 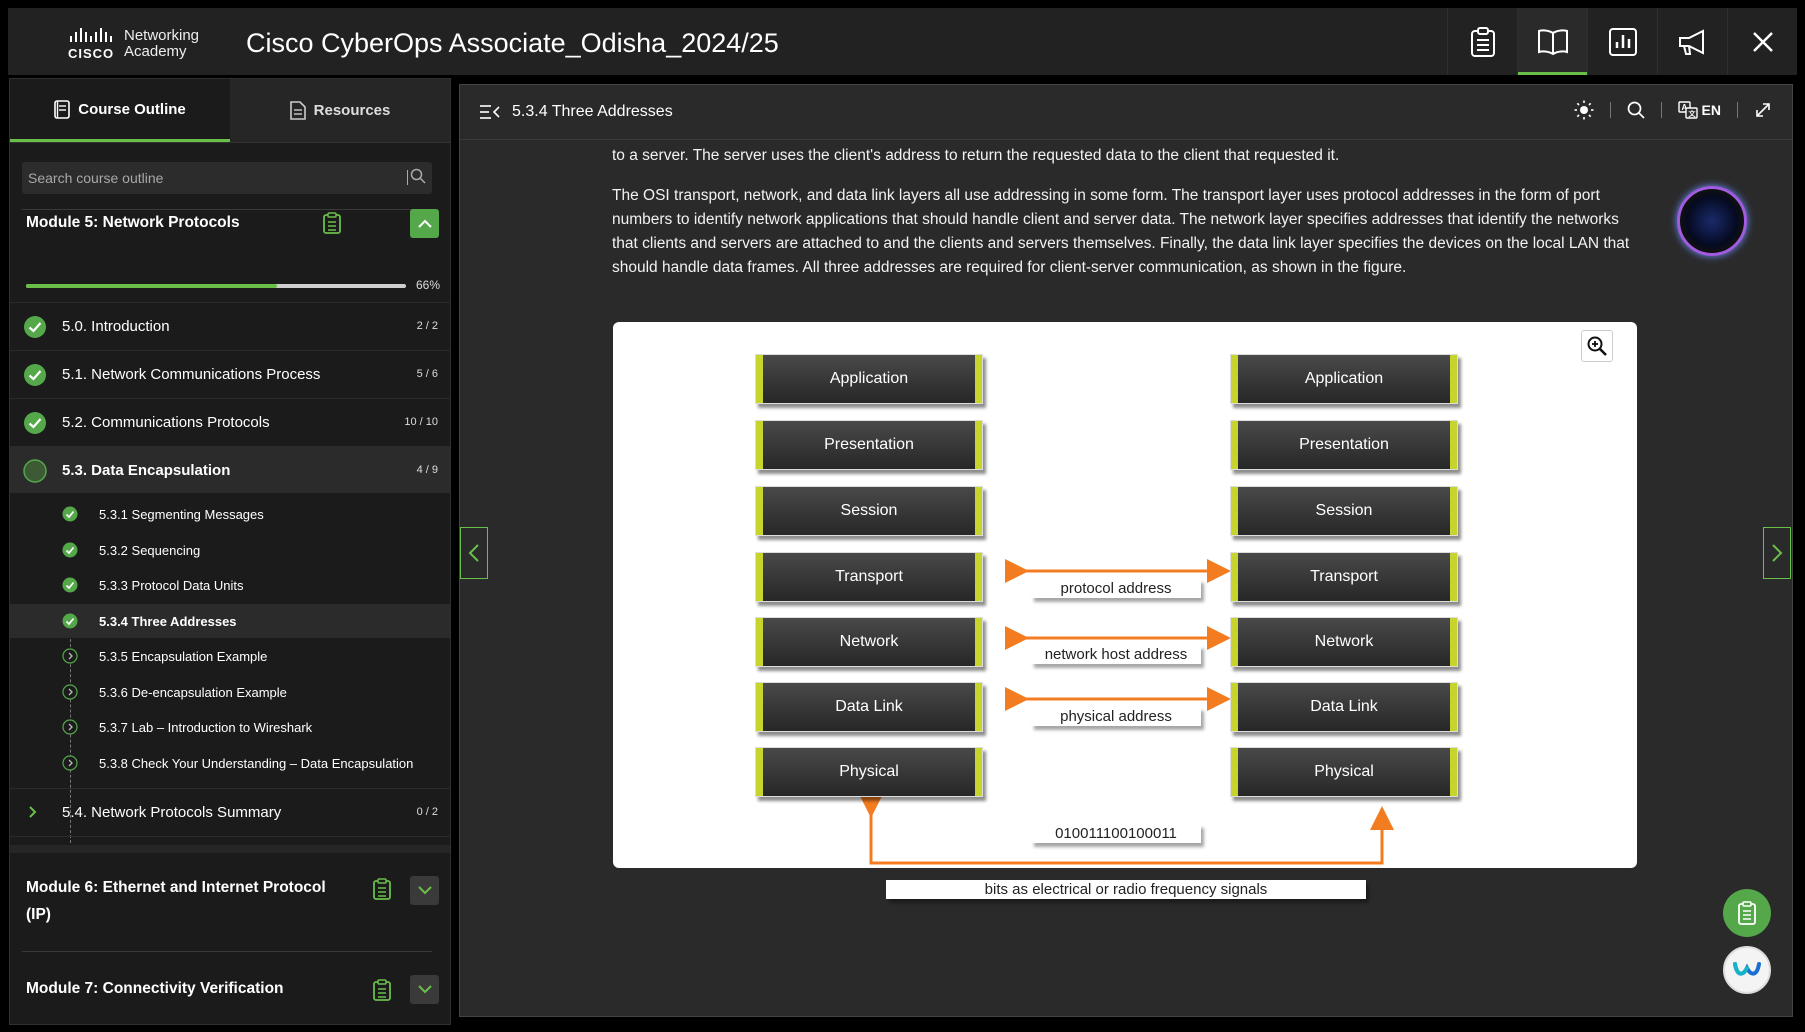 What do you see at coordinates (33, 812) in the screenshot?
I see `chevron-right-icon` at bounding box center [33, 812].